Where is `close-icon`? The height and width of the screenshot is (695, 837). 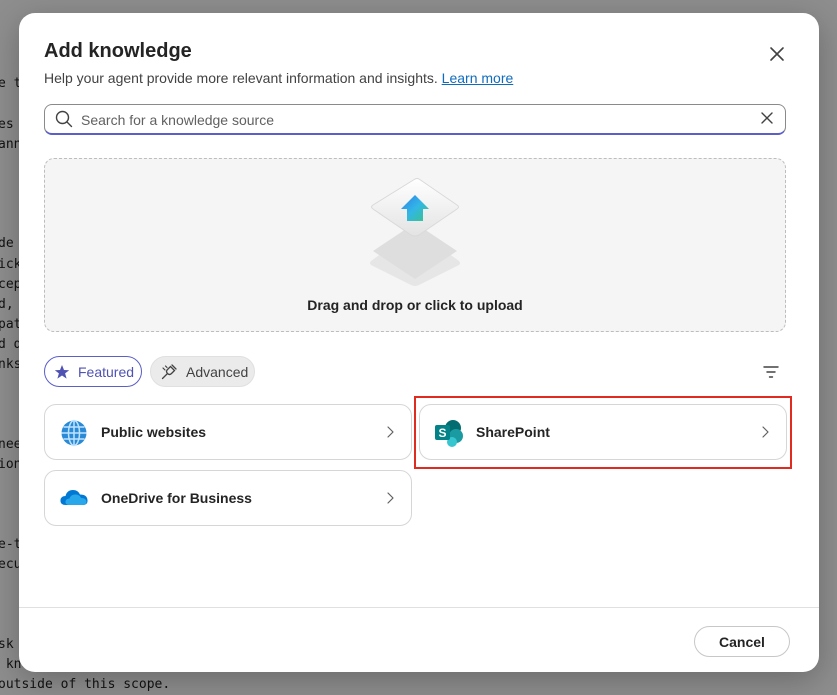 close-icon is located at coordinates (777, 54).